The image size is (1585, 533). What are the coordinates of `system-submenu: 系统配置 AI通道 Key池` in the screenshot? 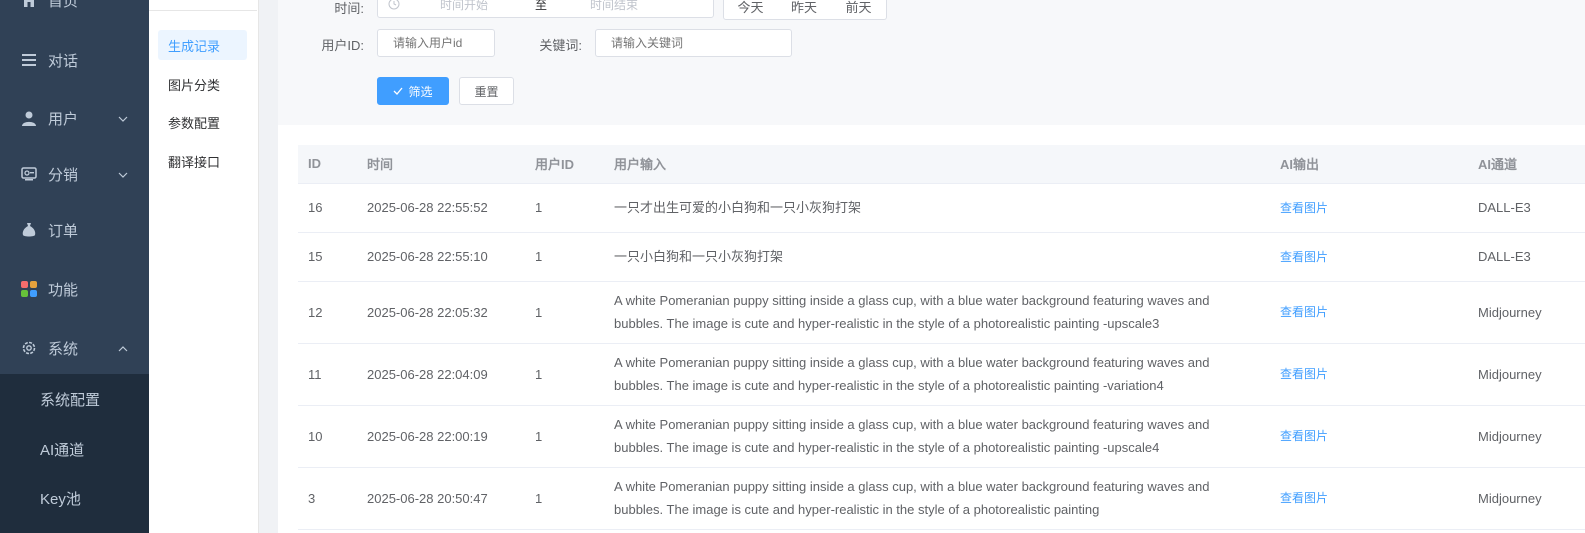 It's located at (74, 453).